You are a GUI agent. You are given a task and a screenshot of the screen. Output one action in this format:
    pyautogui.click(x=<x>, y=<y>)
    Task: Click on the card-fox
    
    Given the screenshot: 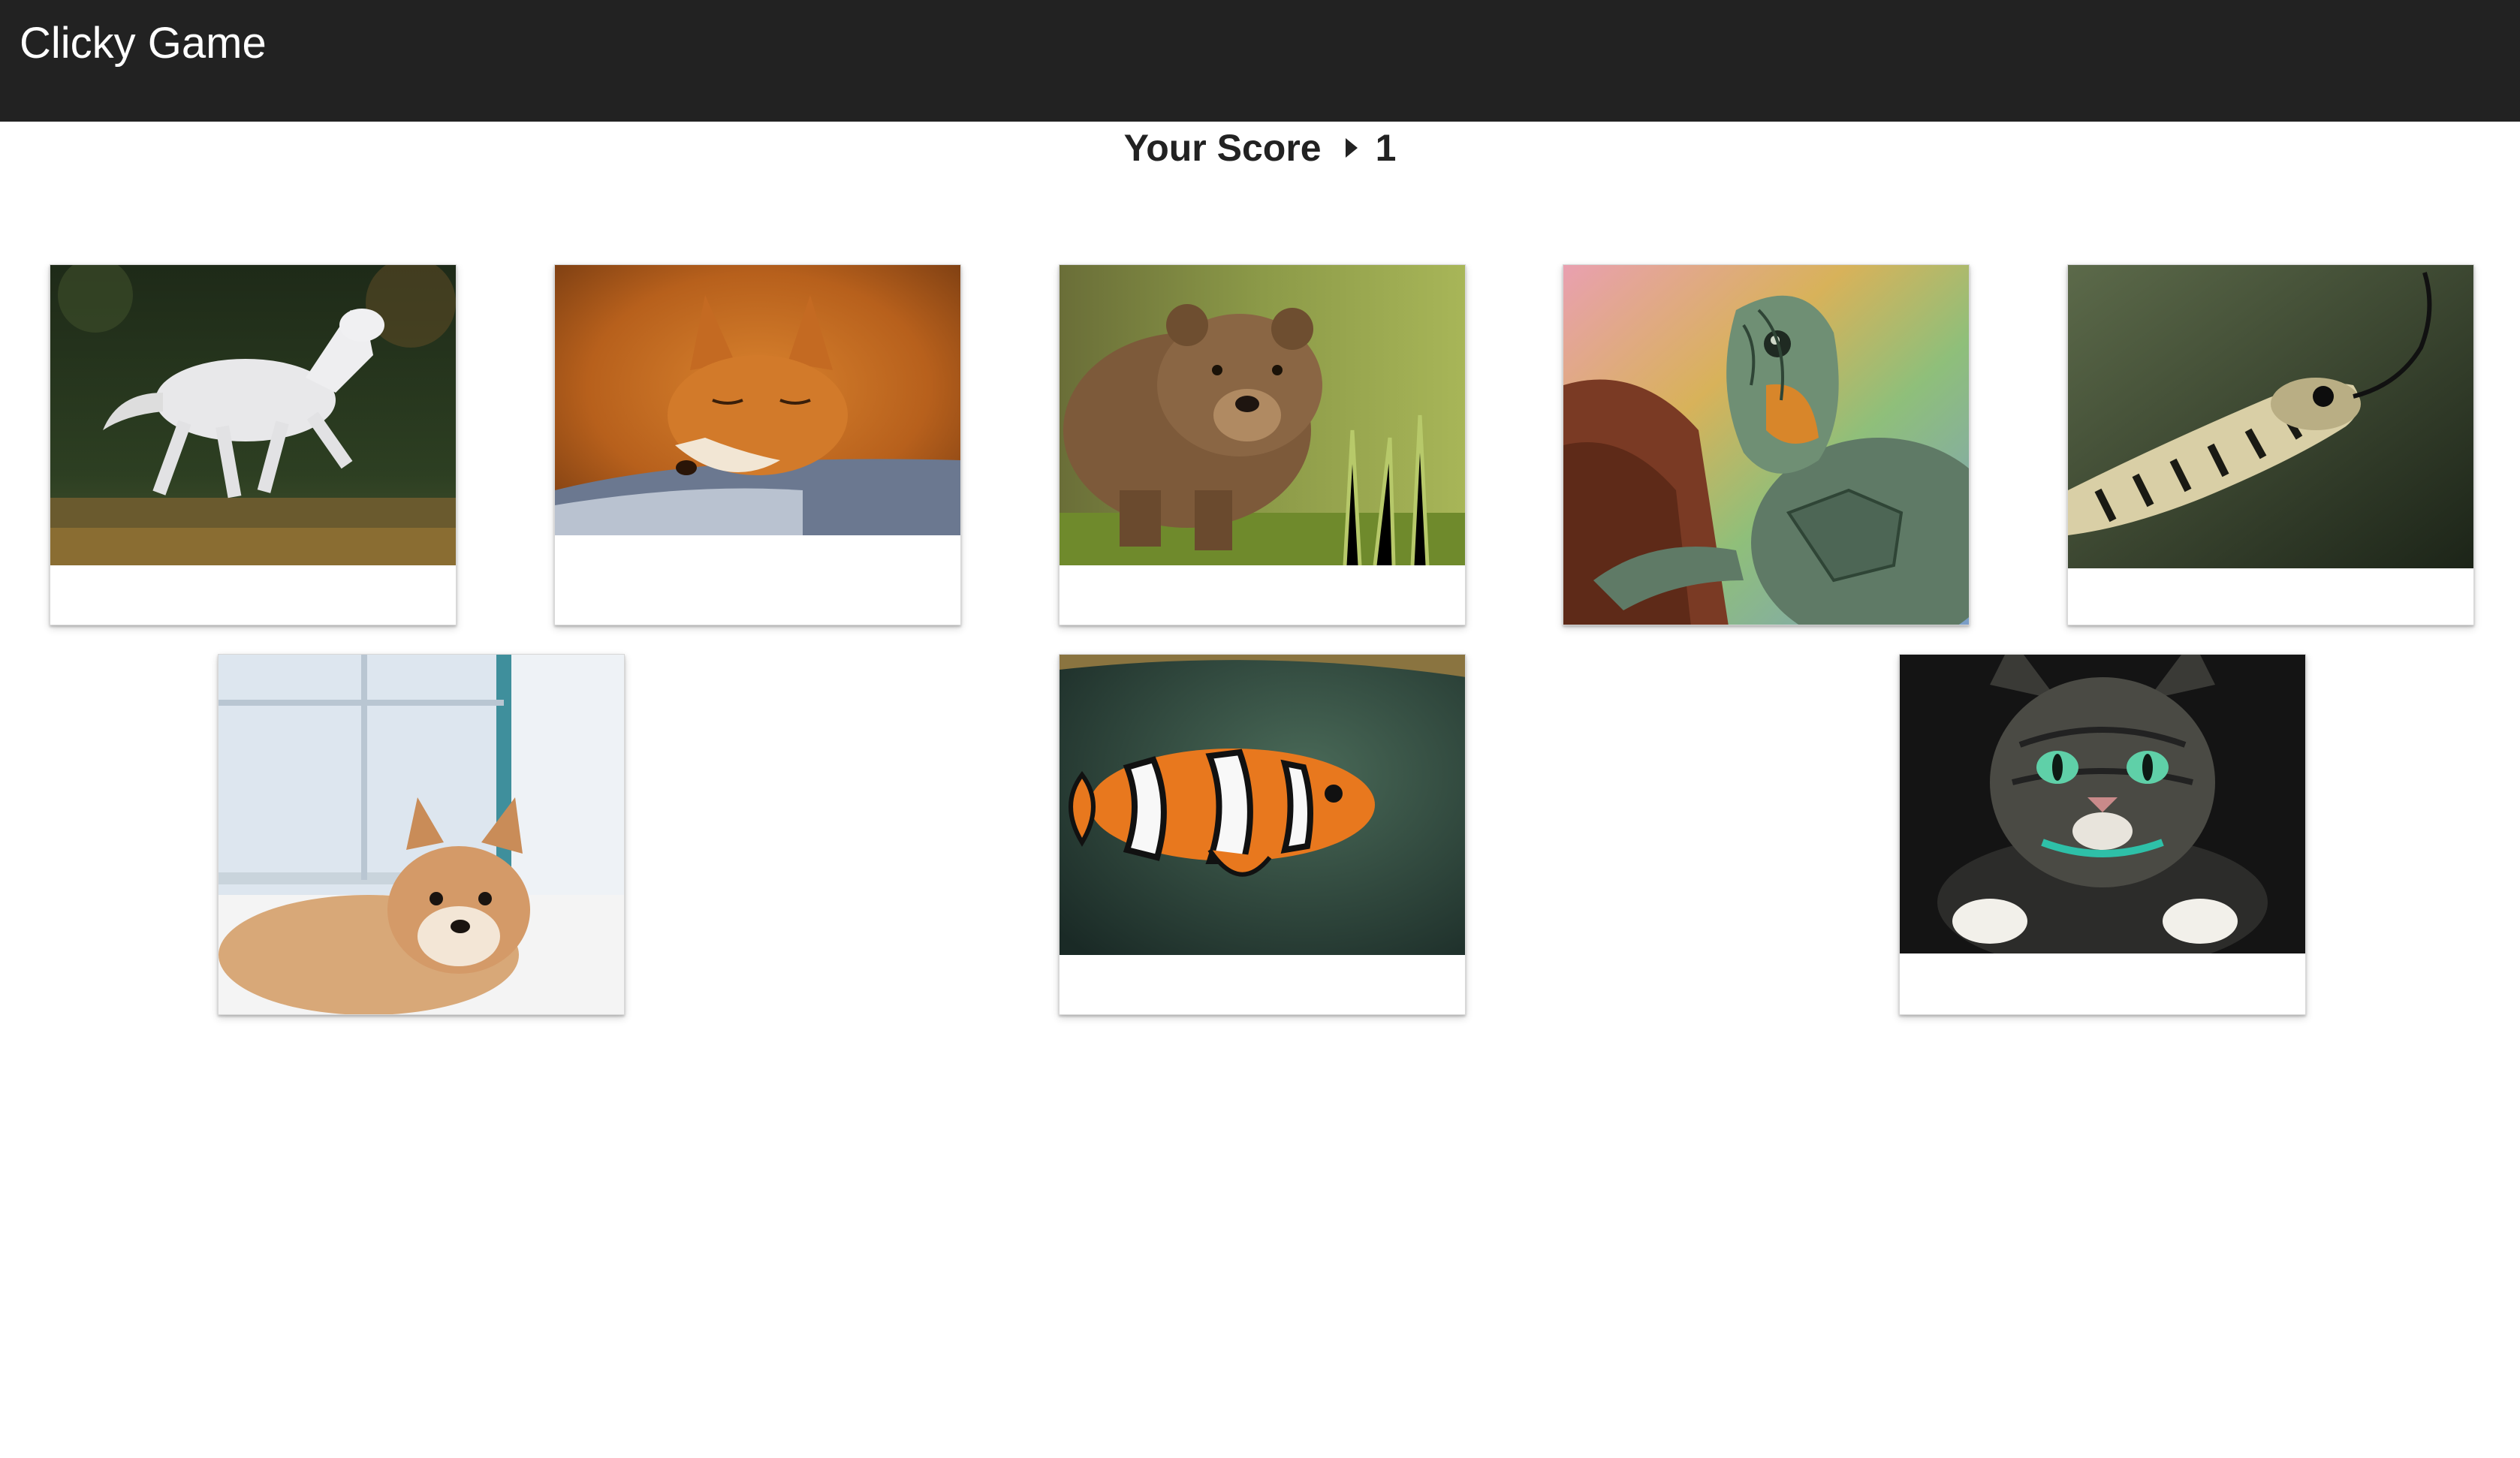 What is the action you would take?
    pyautogui.click(x=757, y=444)
    